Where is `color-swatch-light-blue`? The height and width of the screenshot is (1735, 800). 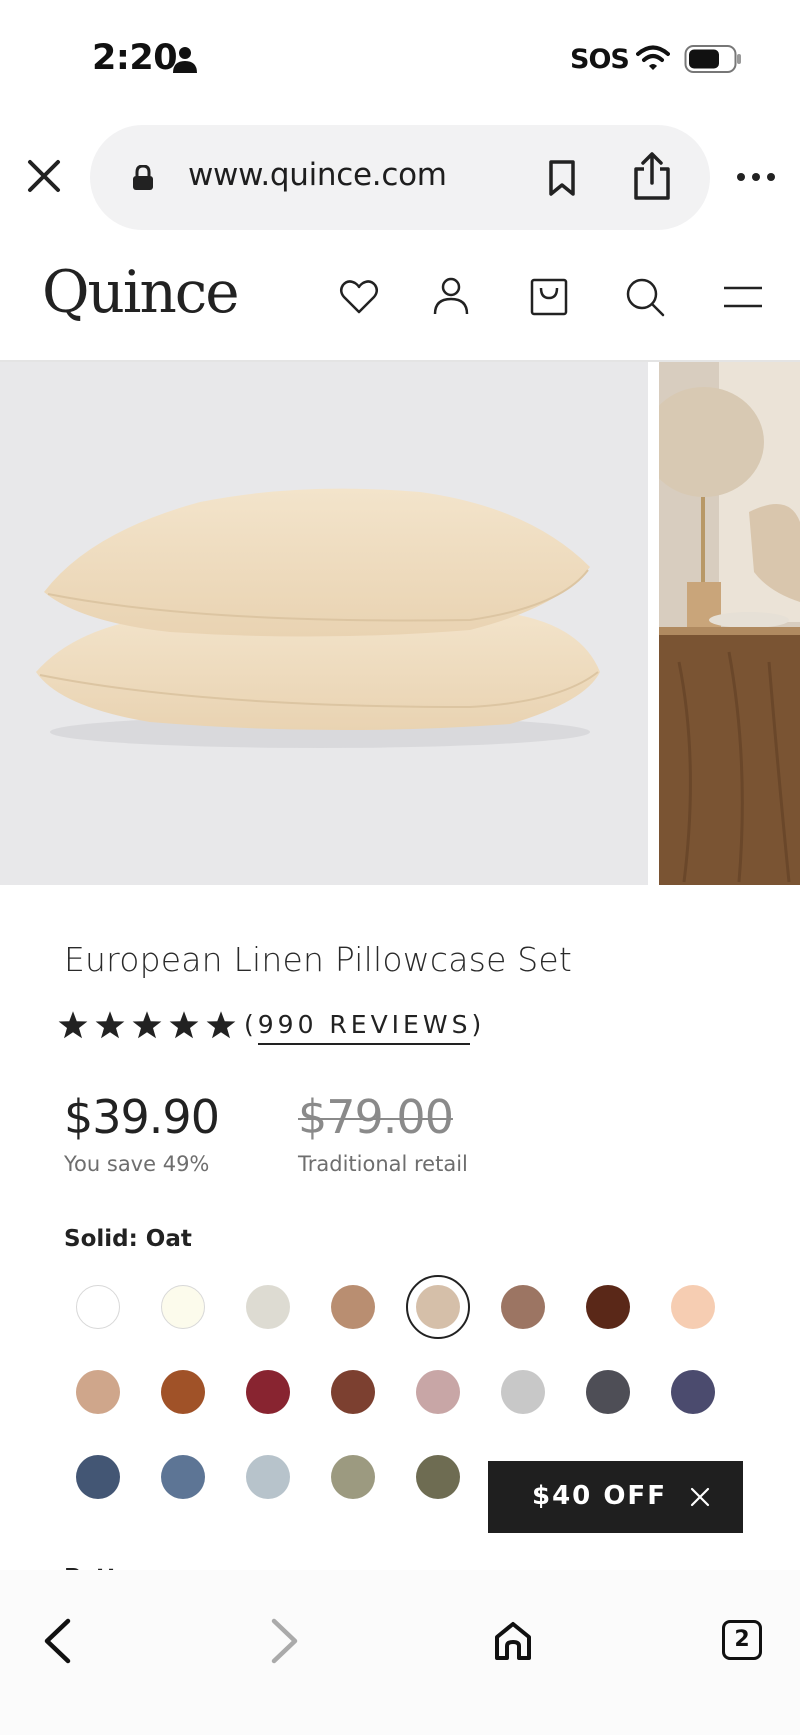 color-swatch-light-blue is located at coordinates (268, 1477).